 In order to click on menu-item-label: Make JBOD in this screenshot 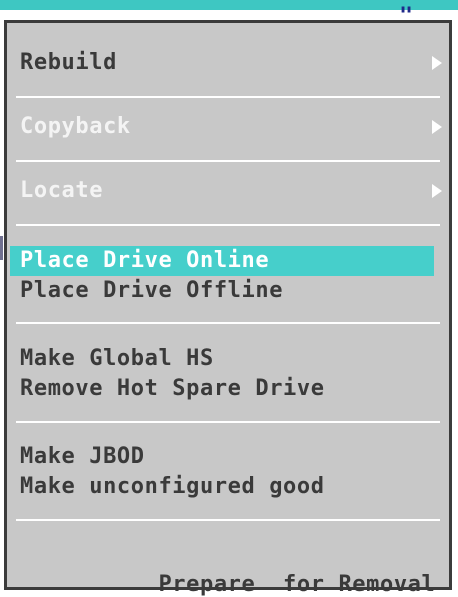, I will do `click(82, 456)`.